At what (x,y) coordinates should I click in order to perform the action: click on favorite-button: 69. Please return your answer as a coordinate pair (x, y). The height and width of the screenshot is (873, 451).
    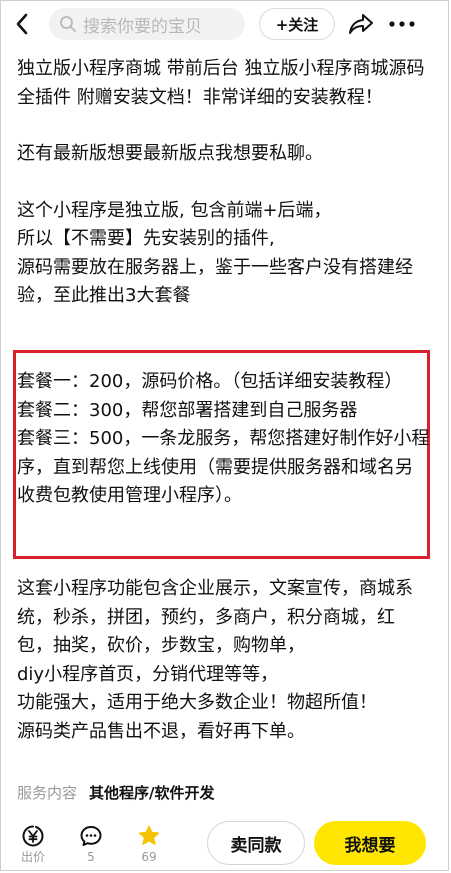
    Looking at the image, I should click on (149, 844).